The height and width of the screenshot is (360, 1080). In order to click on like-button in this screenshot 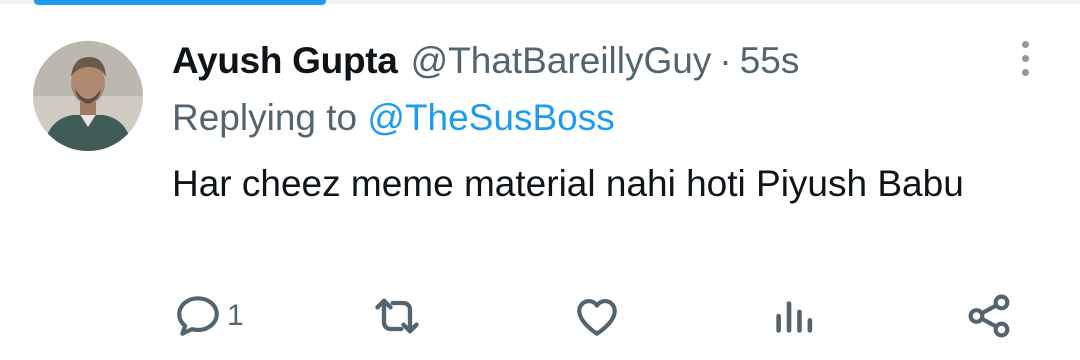, I will do `click(597, 316)`.